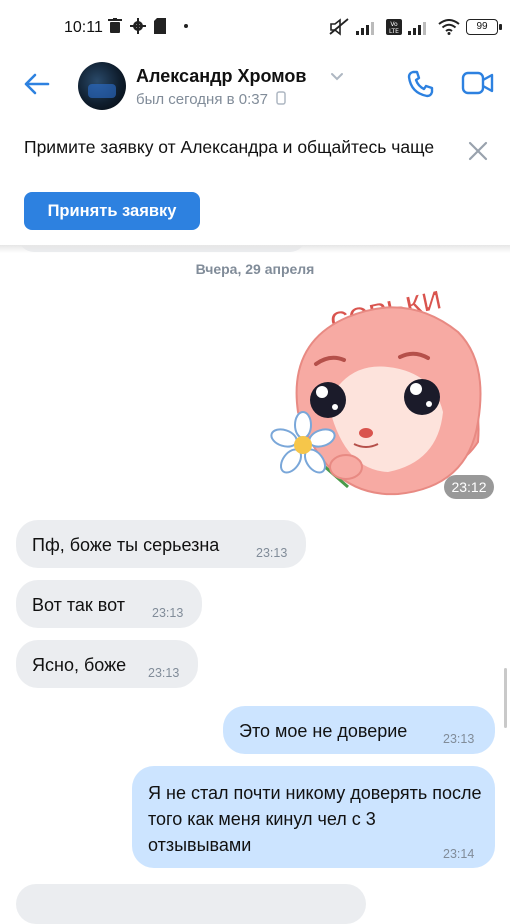 This screenshot has height=924, width=510. I want to click on signal-2-icon, so click(417, 28).